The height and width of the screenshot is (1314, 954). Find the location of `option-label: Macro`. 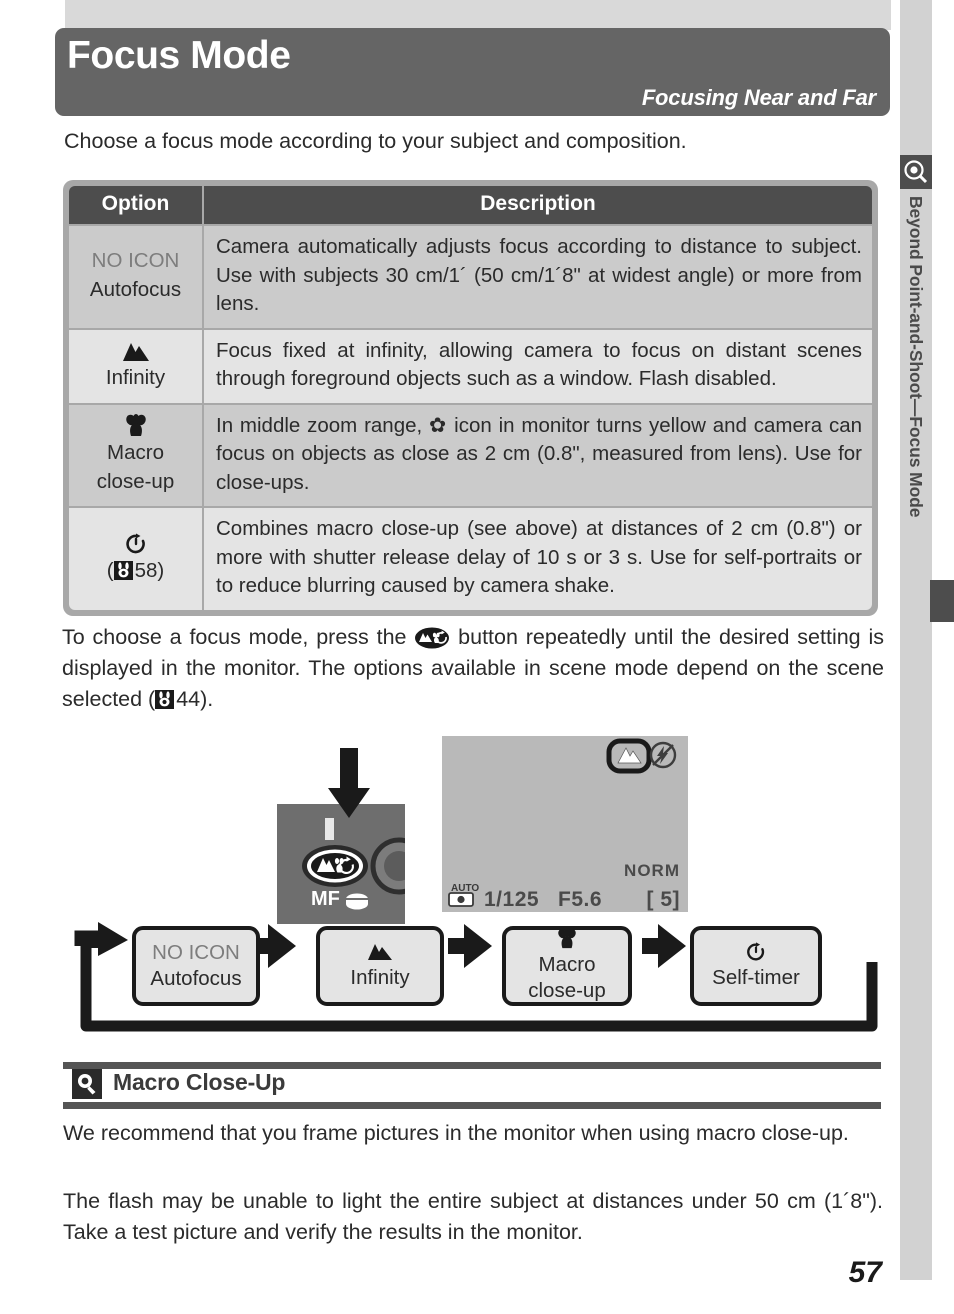

option-label: Macro is located at coordinates (135, 453).